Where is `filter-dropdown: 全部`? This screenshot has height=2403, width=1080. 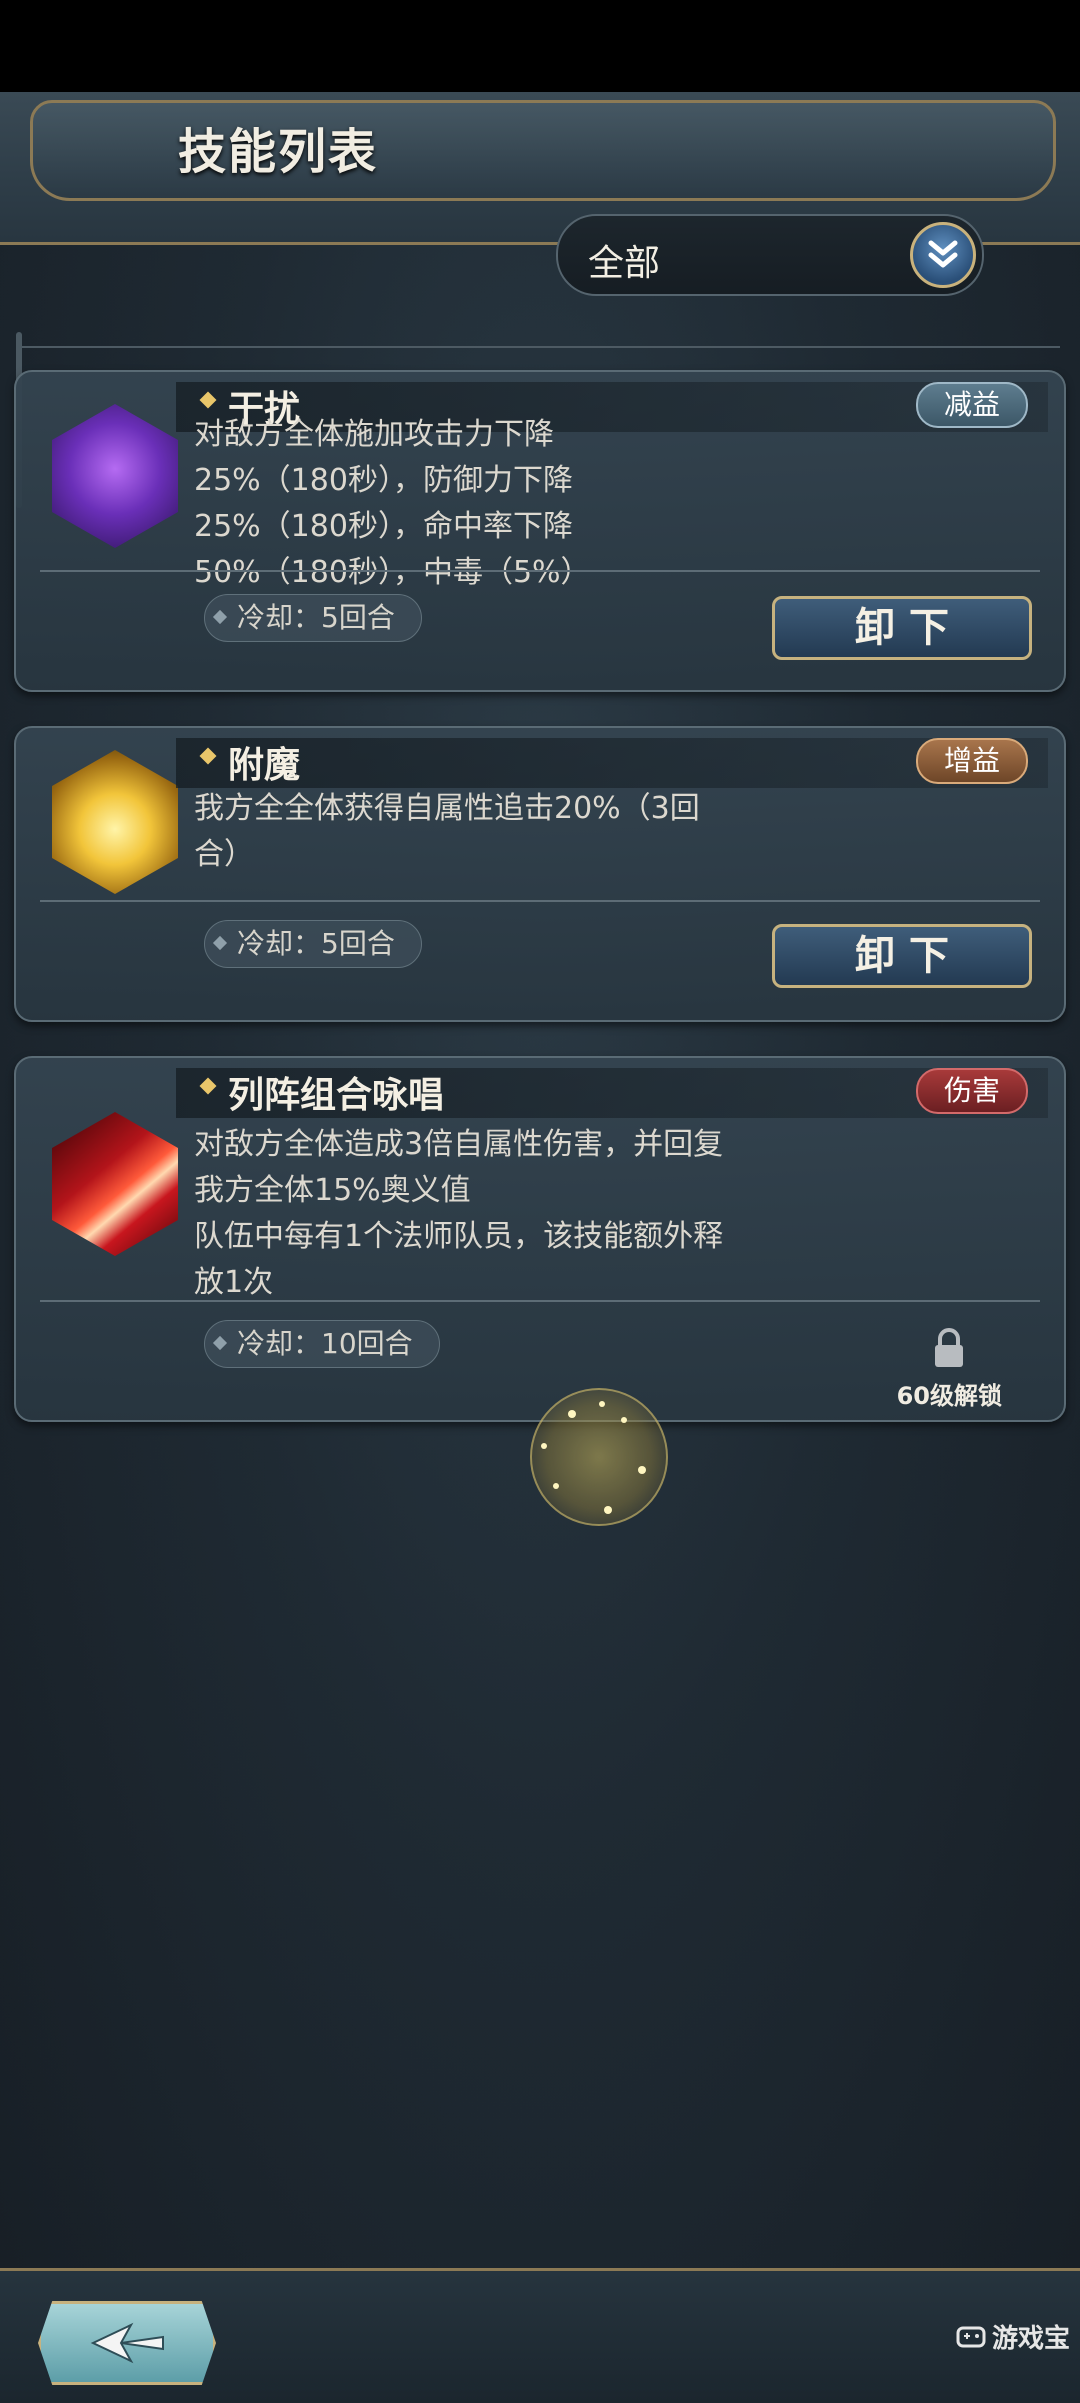
filter-dropdown: 全部 is located at coordinates (770, 255).